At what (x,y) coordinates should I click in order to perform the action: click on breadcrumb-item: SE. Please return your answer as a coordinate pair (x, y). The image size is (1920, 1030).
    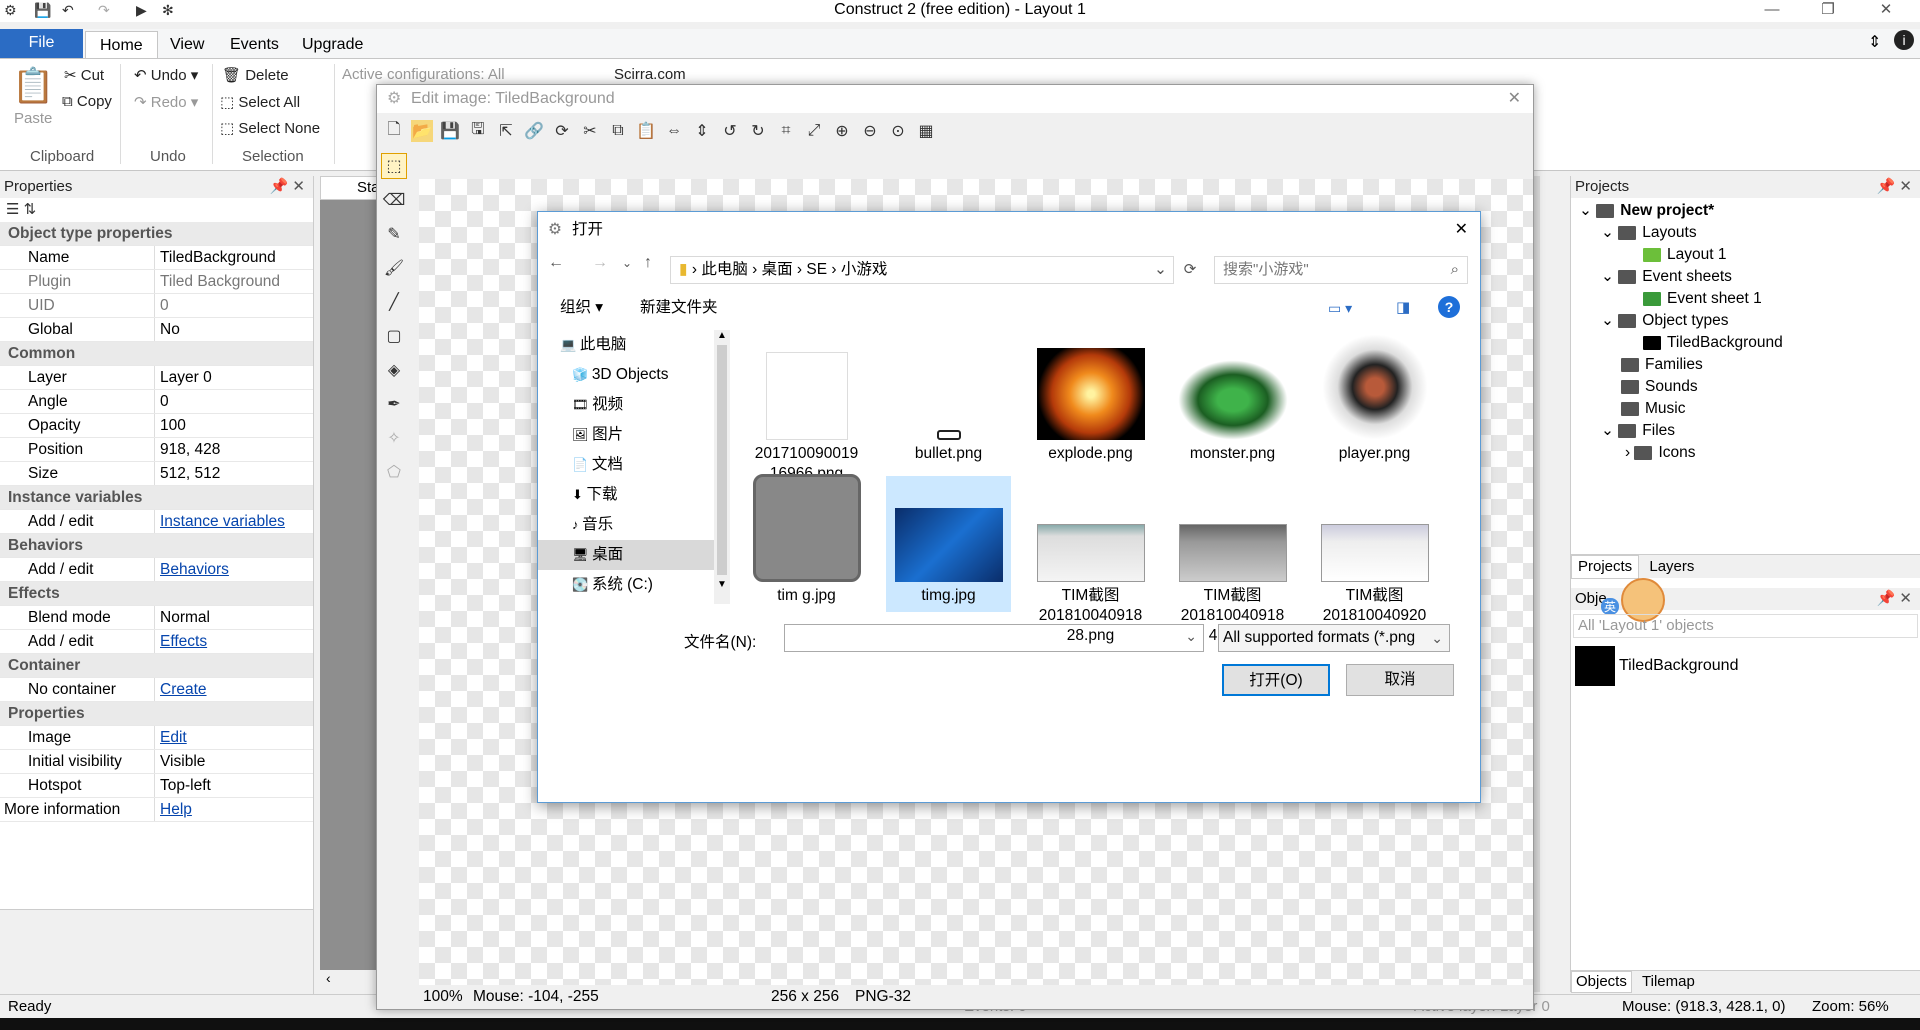
    Looking at the image, I should click on (816, 269).